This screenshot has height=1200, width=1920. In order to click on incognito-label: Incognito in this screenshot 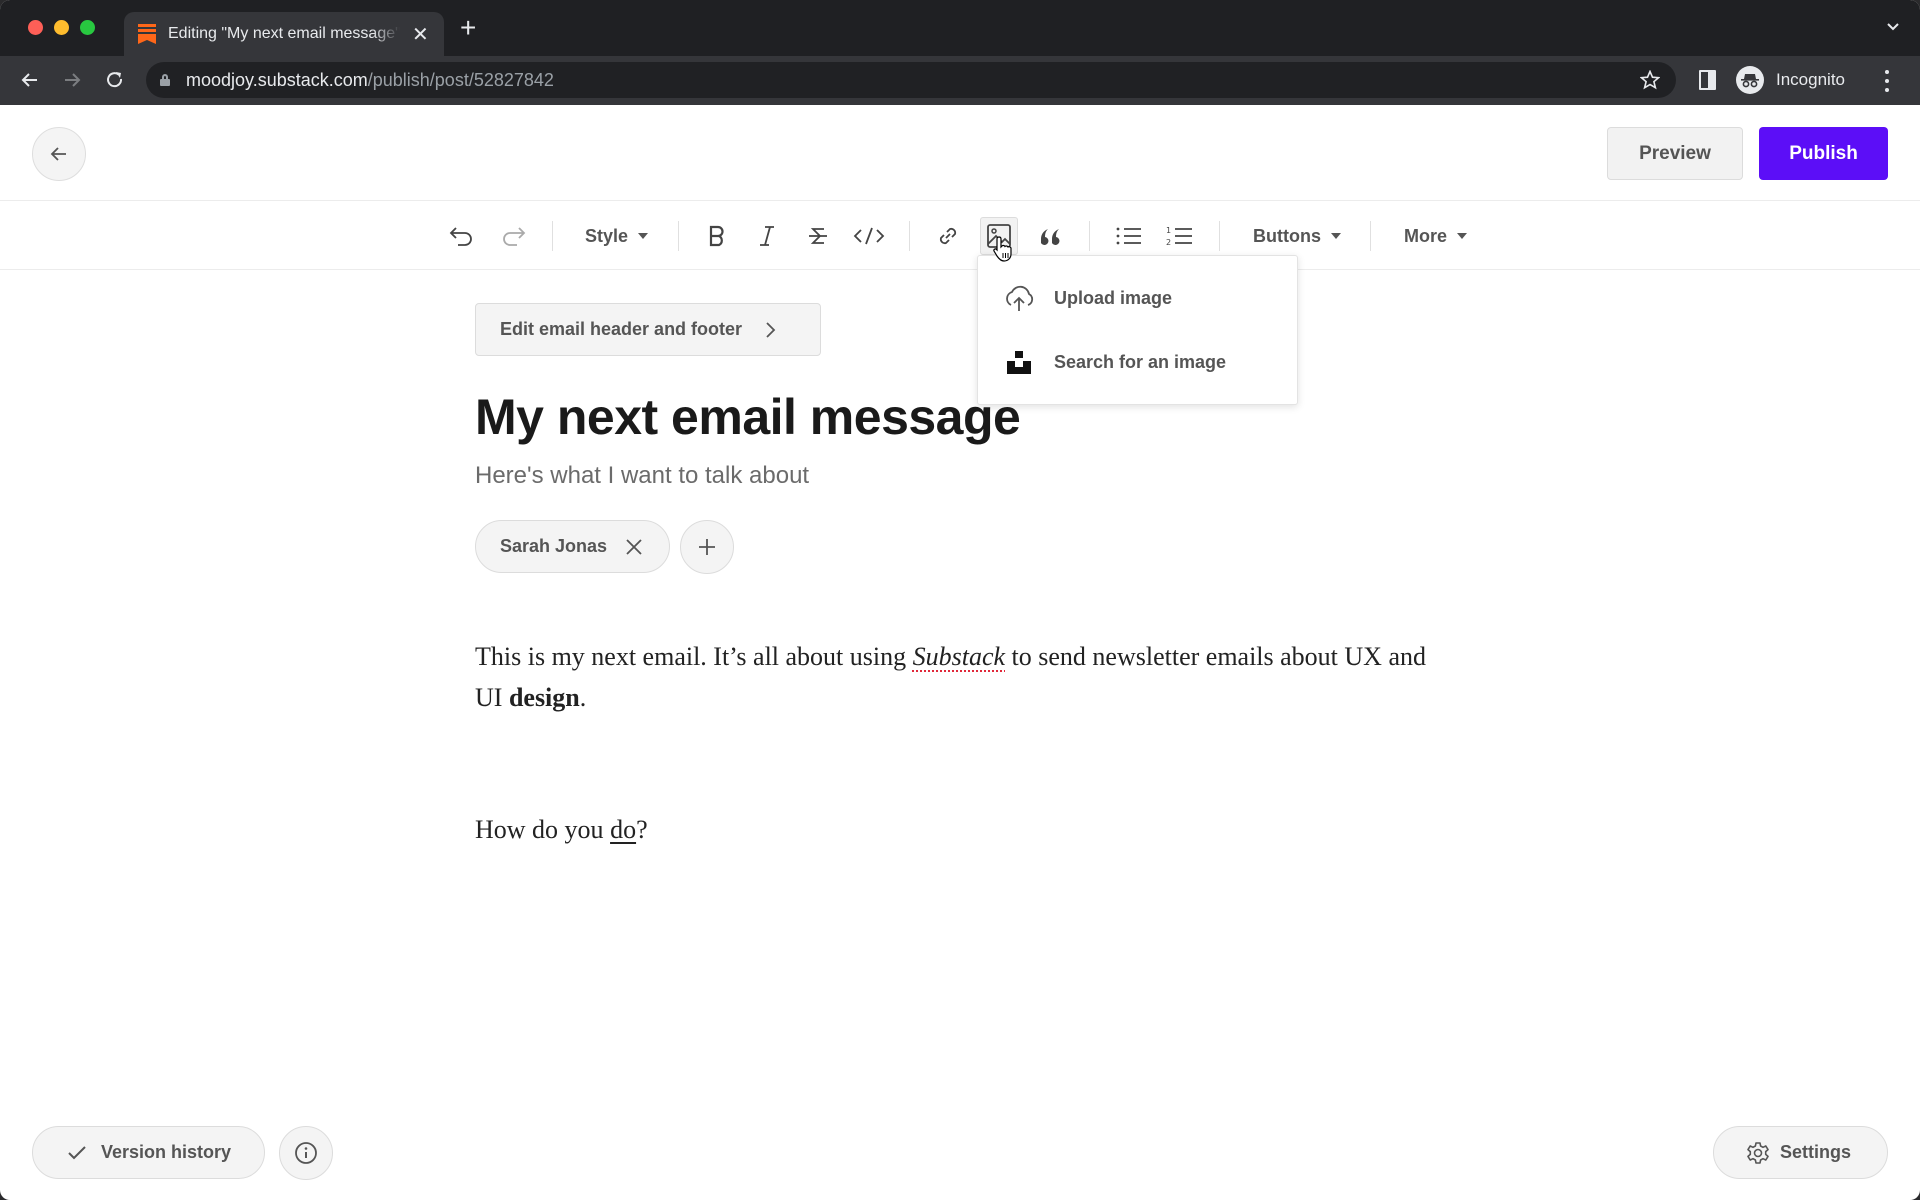, I will do `click(1810, 79)`.